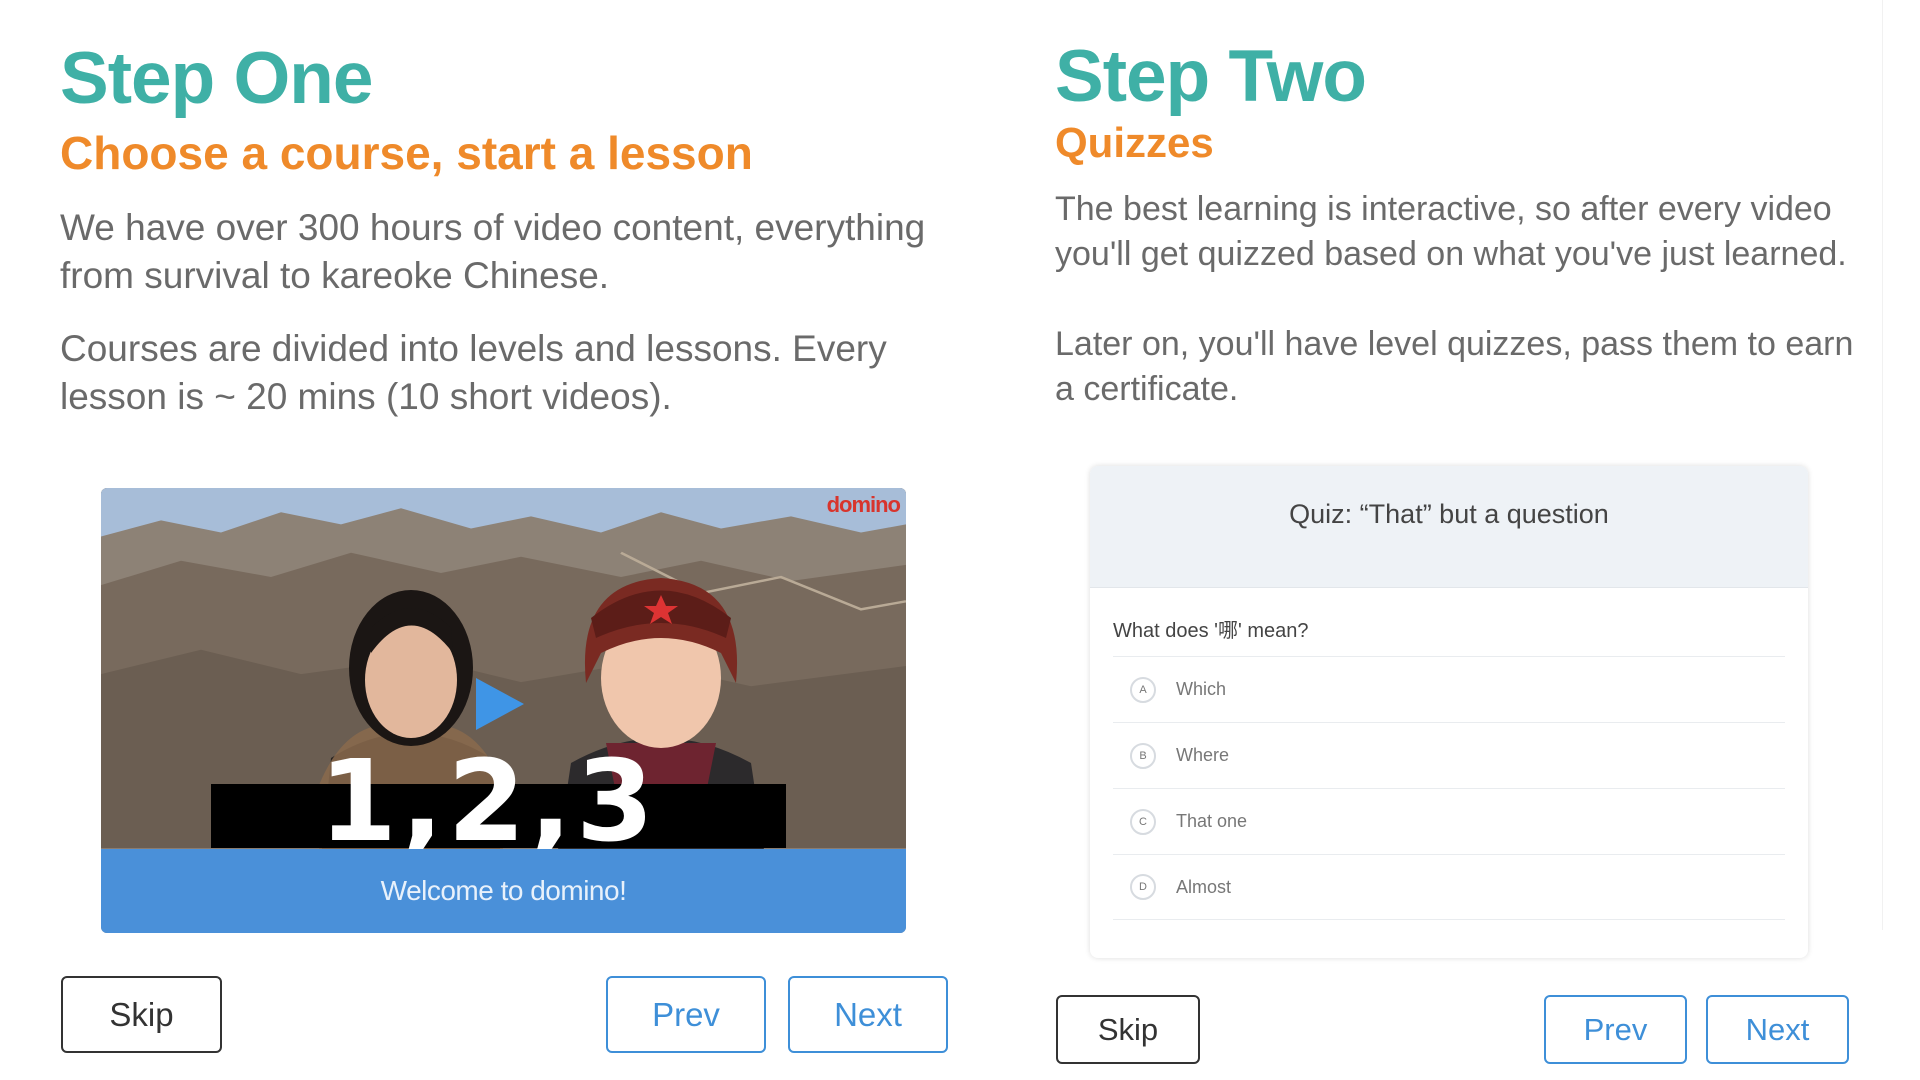 The width and height of the screenshot is (1920, 1080). What do you see at coordinates (1449, 514) in the screenshot?
I see `quiz-title: Quiz: “That” but a question` at bounding box center [1449, 514].